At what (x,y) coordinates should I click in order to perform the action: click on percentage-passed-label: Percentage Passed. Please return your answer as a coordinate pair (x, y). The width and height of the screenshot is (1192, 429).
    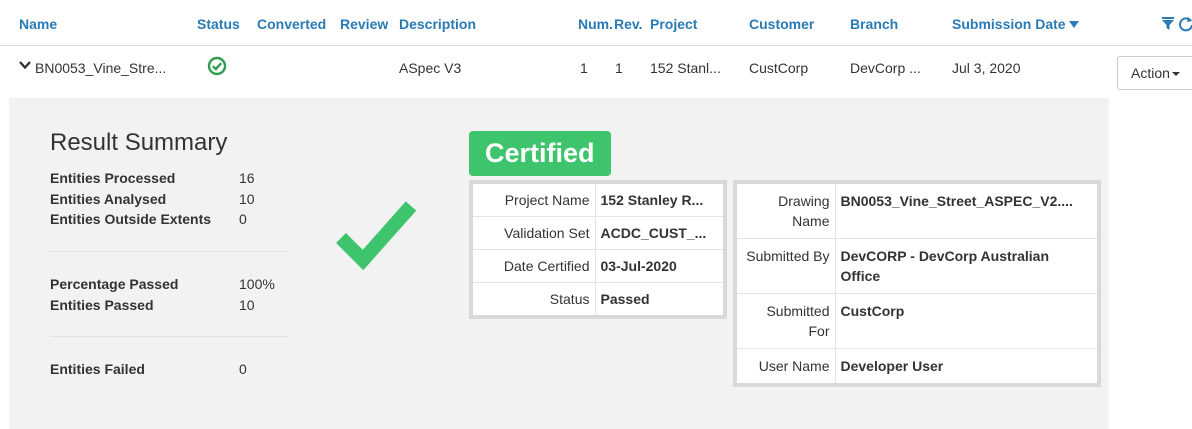
    Looking at the image, I should click on (114, 284).